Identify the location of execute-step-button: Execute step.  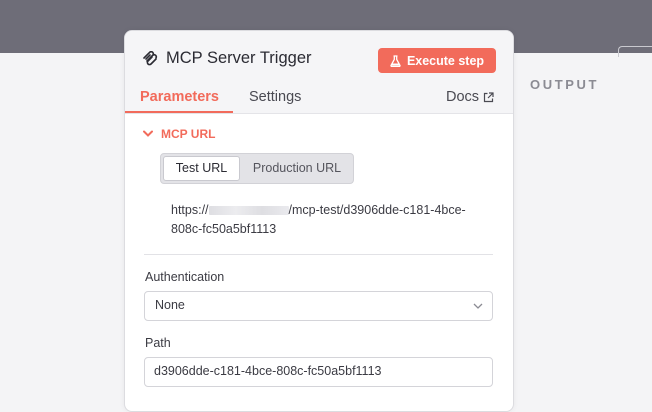
(437, 60).